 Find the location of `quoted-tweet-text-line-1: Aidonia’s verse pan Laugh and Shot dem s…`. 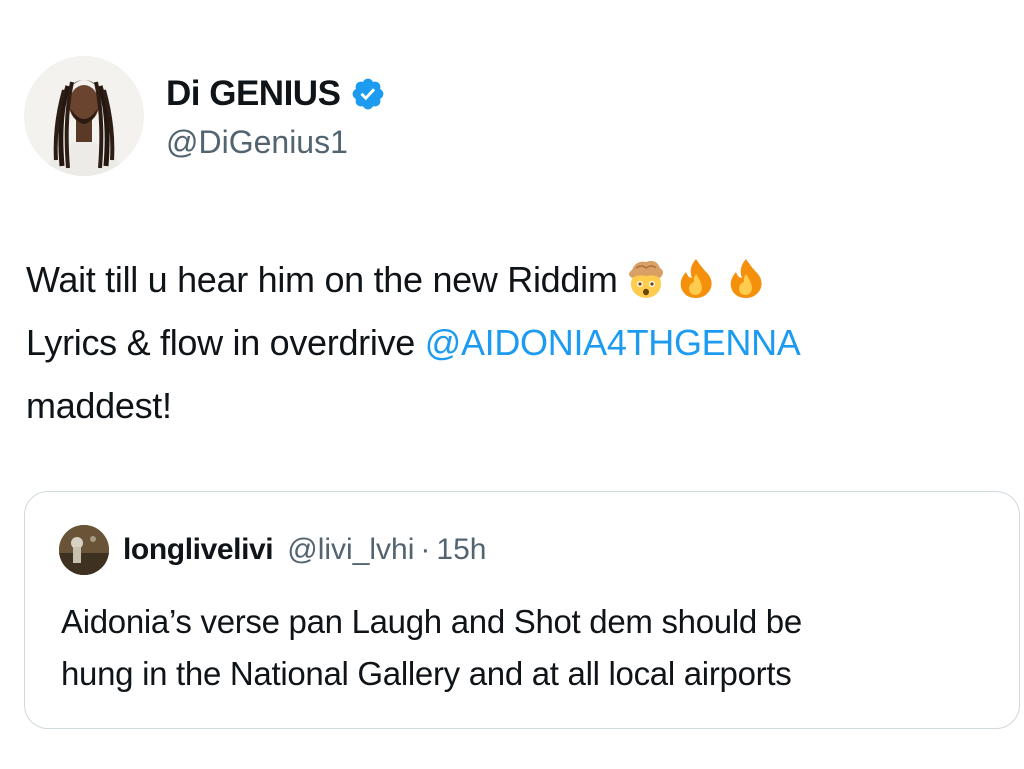

quoted-tweet-text-line-1: Aidonia’s verse pan Laugh and Shot dem s… is located at coordinates (431, 621).